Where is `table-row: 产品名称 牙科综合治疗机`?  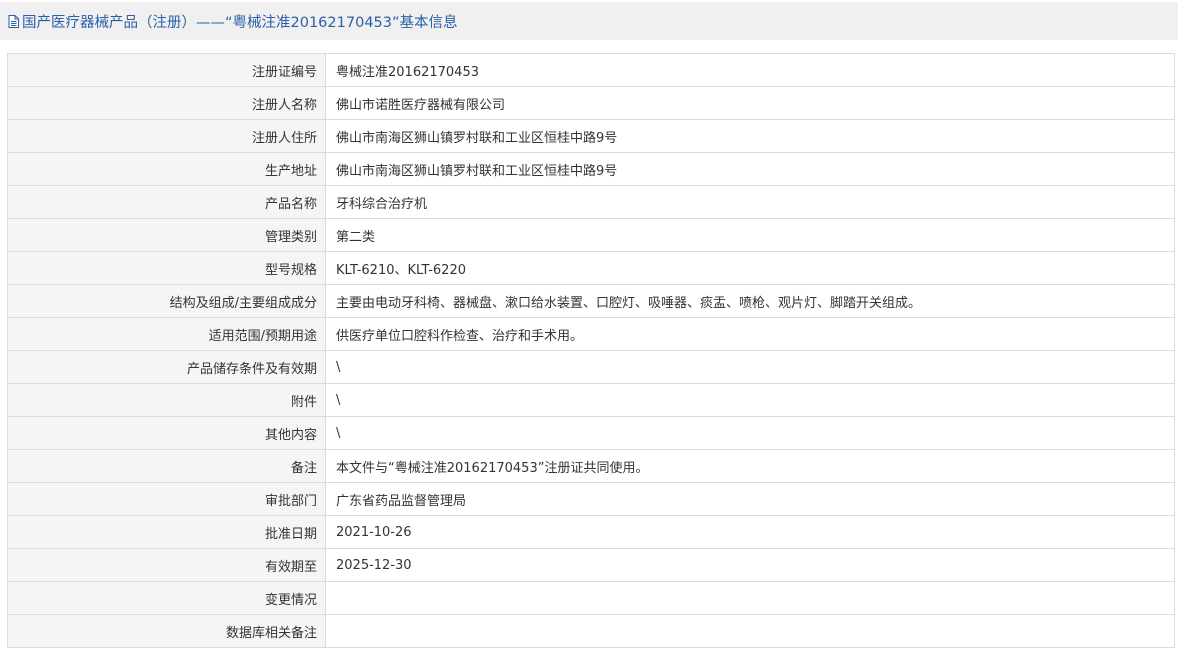
table-row: 产品名称 牙科综合治疗机 is located at coordinates (591, 202).